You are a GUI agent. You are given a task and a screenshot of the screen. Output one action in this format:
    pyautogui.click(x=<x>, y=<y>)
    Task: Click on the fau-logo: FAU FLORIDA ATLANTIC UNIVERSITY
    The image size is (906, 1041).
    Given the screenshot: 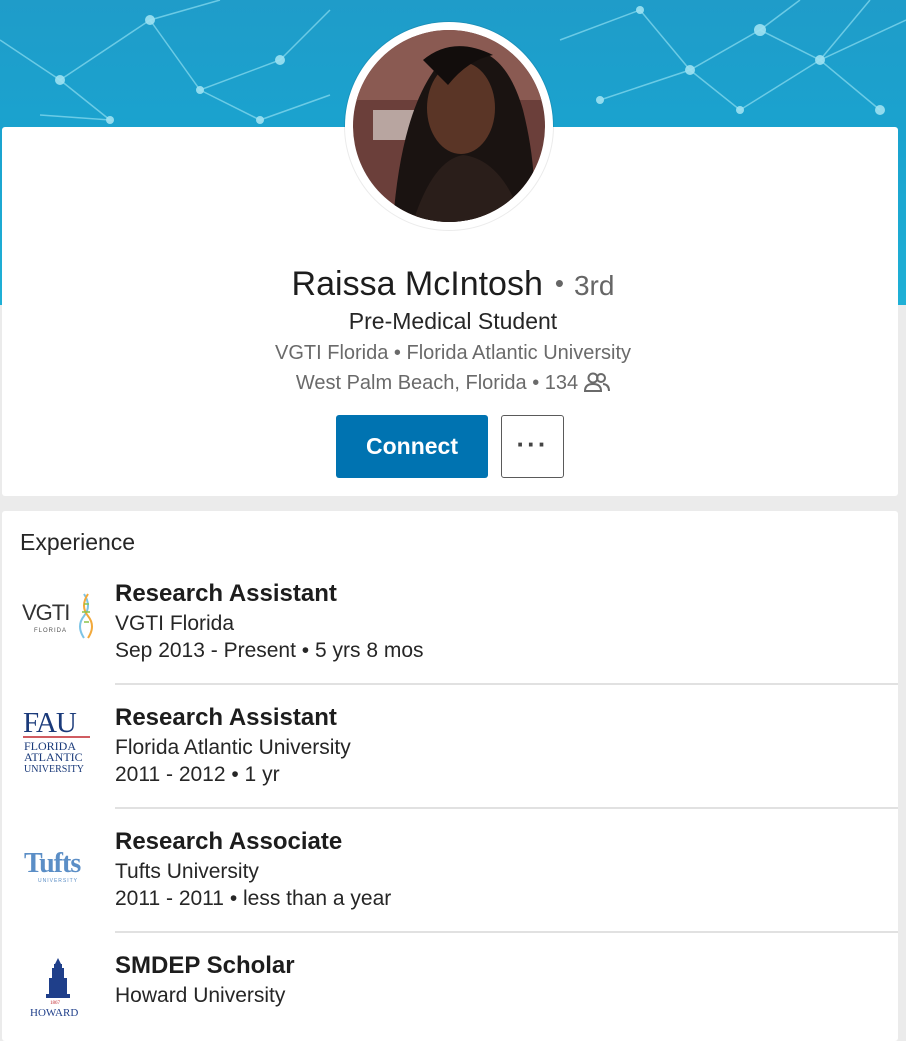 What is the action you would take?
    pyautogui.click(x=58, y=739)
    